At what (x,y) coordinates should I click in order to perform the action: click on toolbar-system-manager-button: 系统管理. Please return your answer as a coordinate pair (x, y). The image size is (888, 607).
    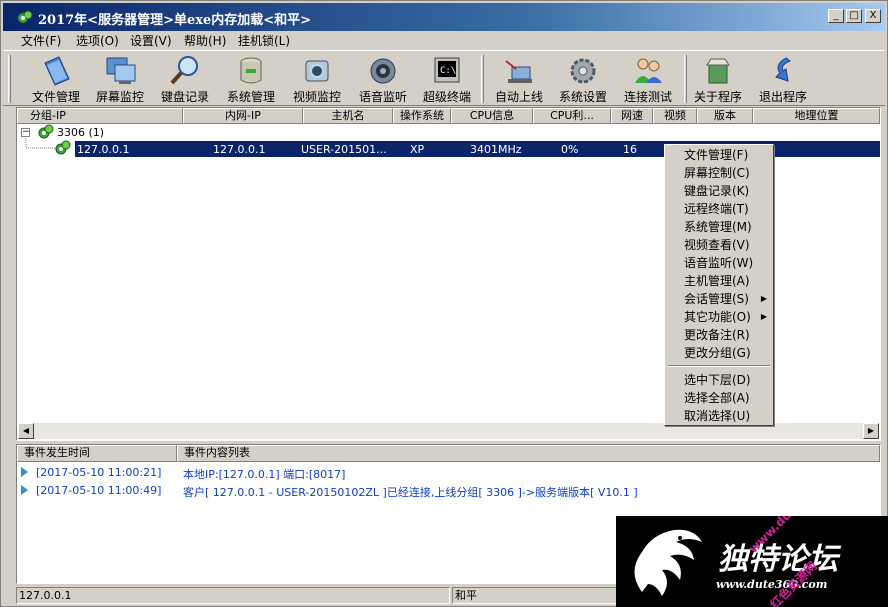
    Looking at the image, I should click on (251, 79).